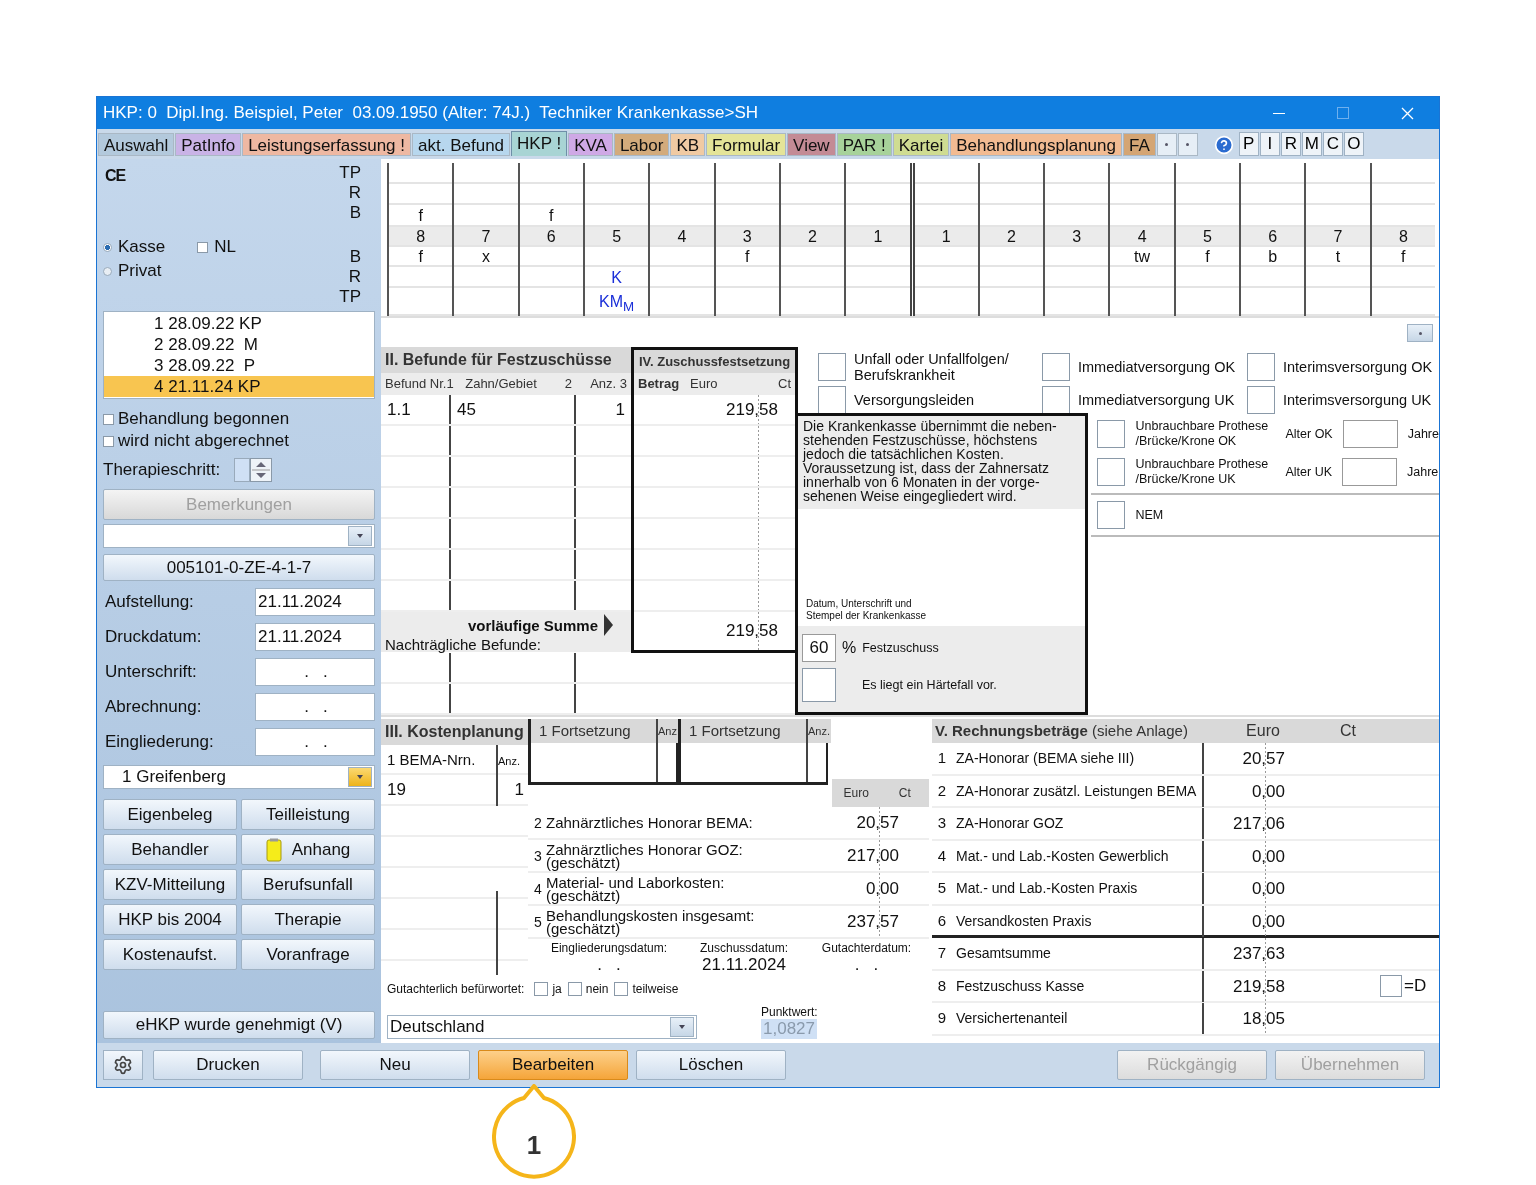  What do you see at coordinates (1078, 986) in the screenshot?
I see `invoice-label: Festzuschuss Kasse` at bounding box center [1078, 986].